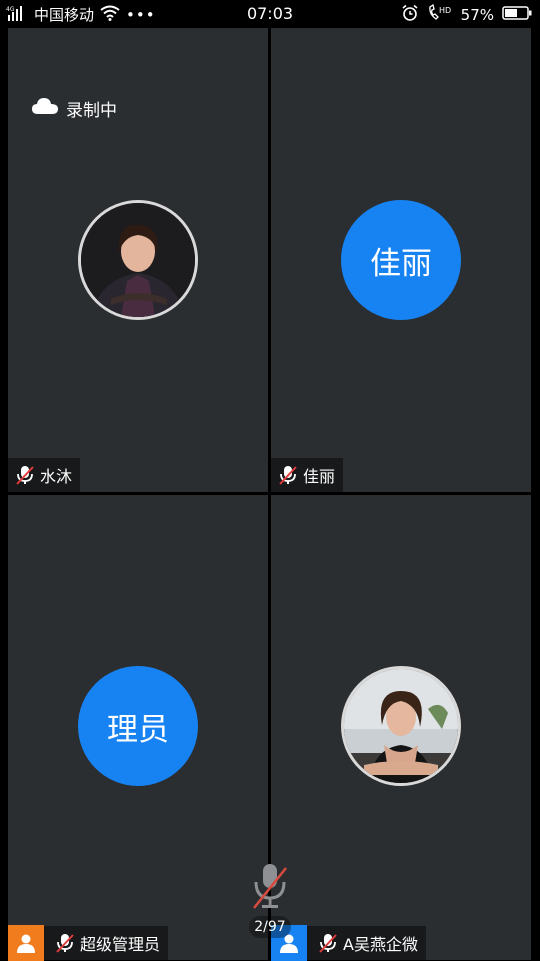  I want to click on host-user-icon, so click(26, 943).